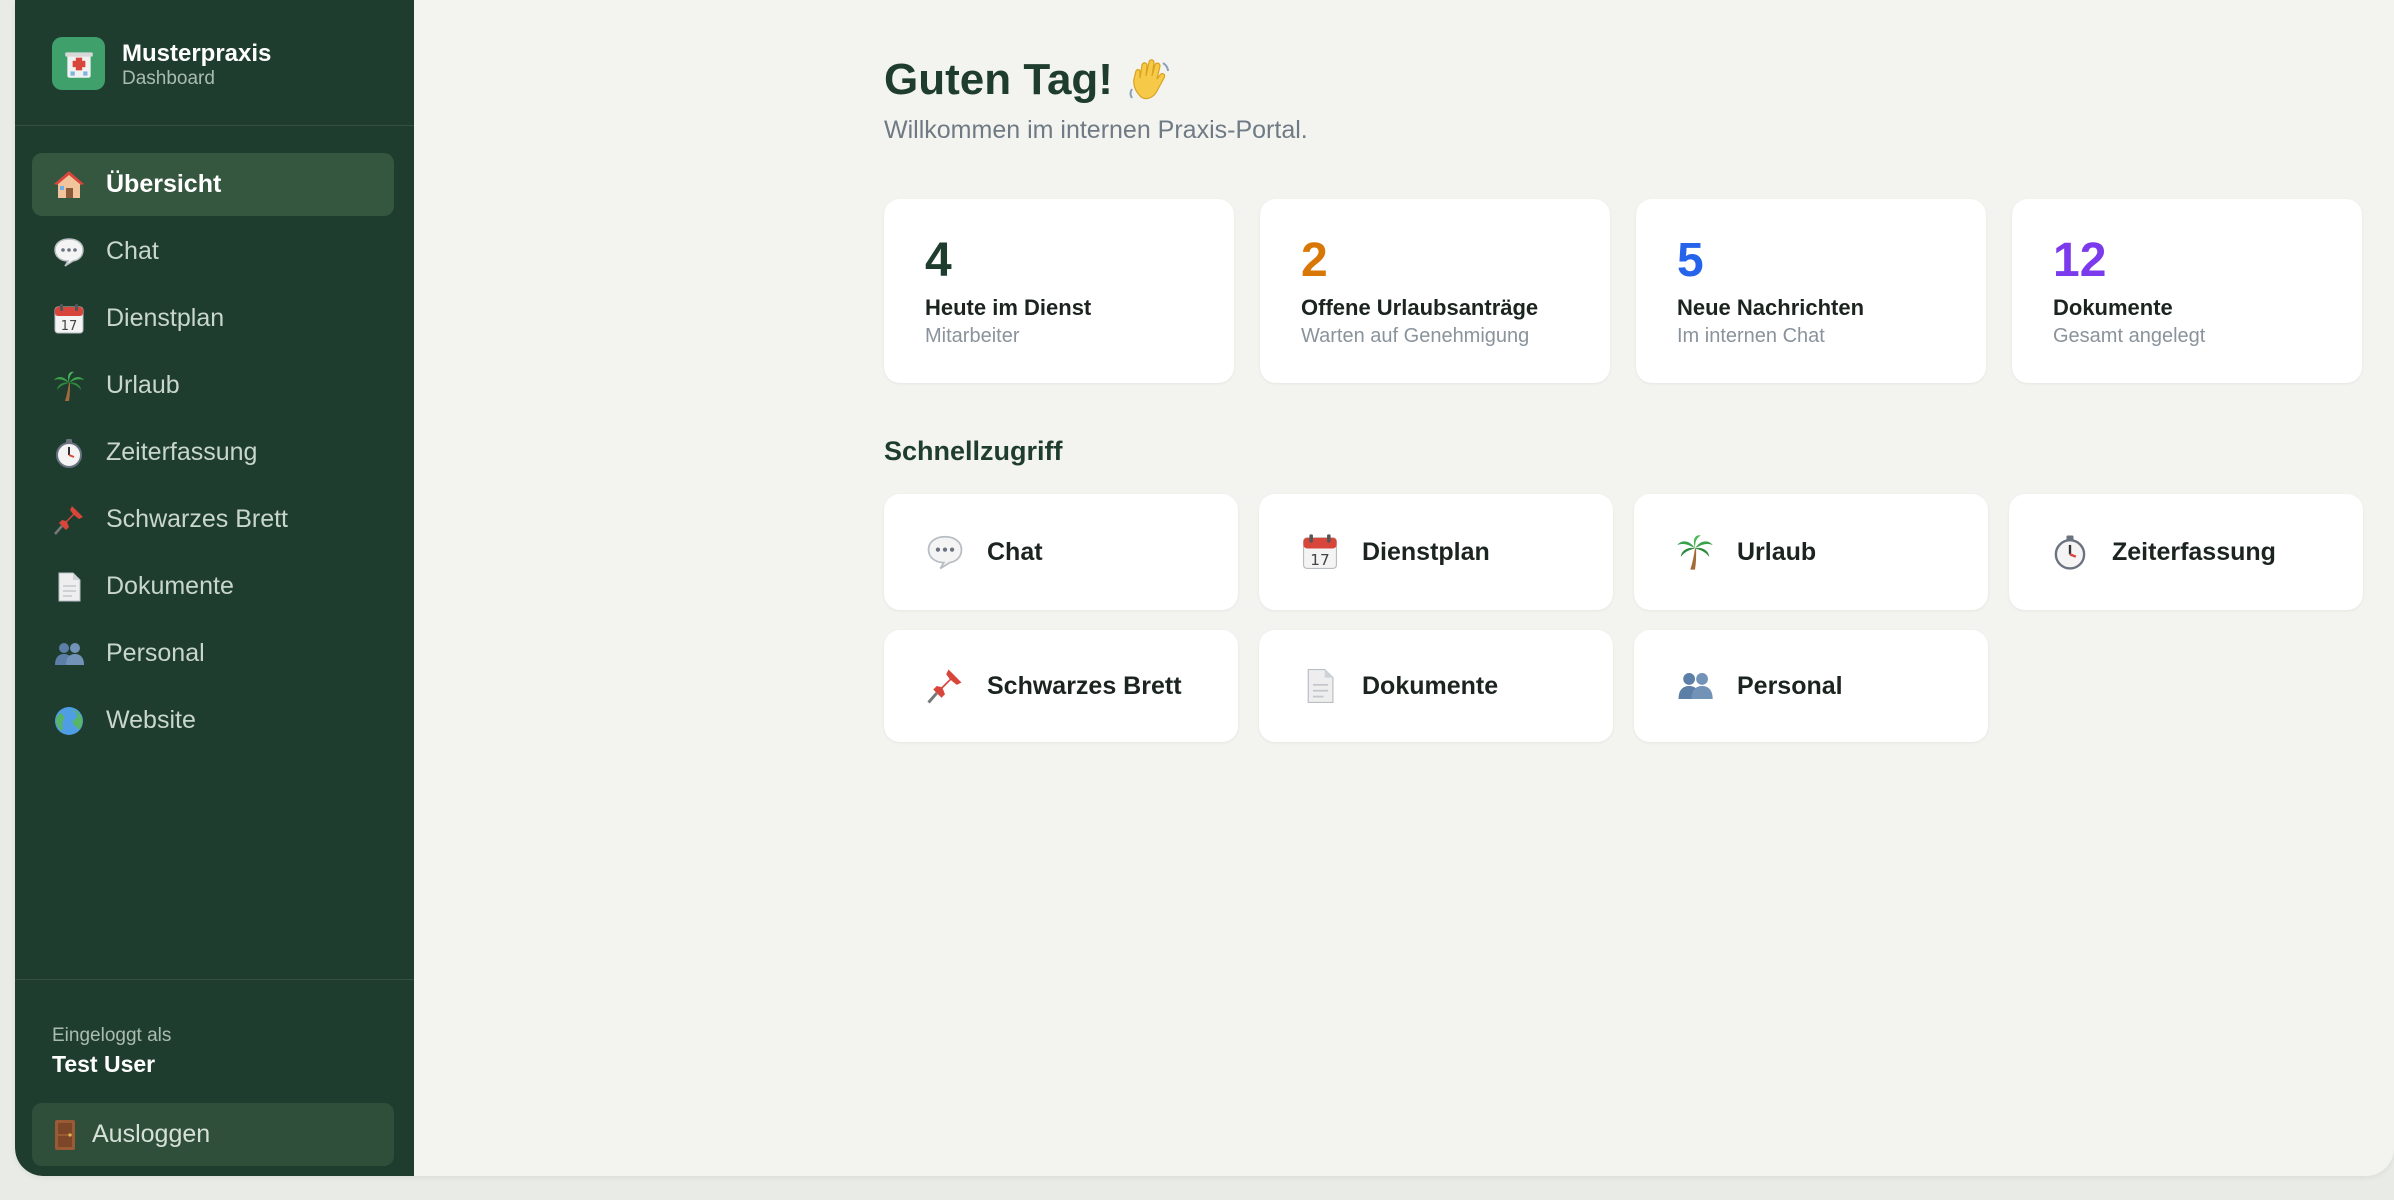 Image resolution: width=2394 pixels, height=1200 pixels. What do you see at coordinates (182, 452) in the screenshot?
I see `sidebar-item-label: Zeiterfassung` at bounding box center [182, 452].